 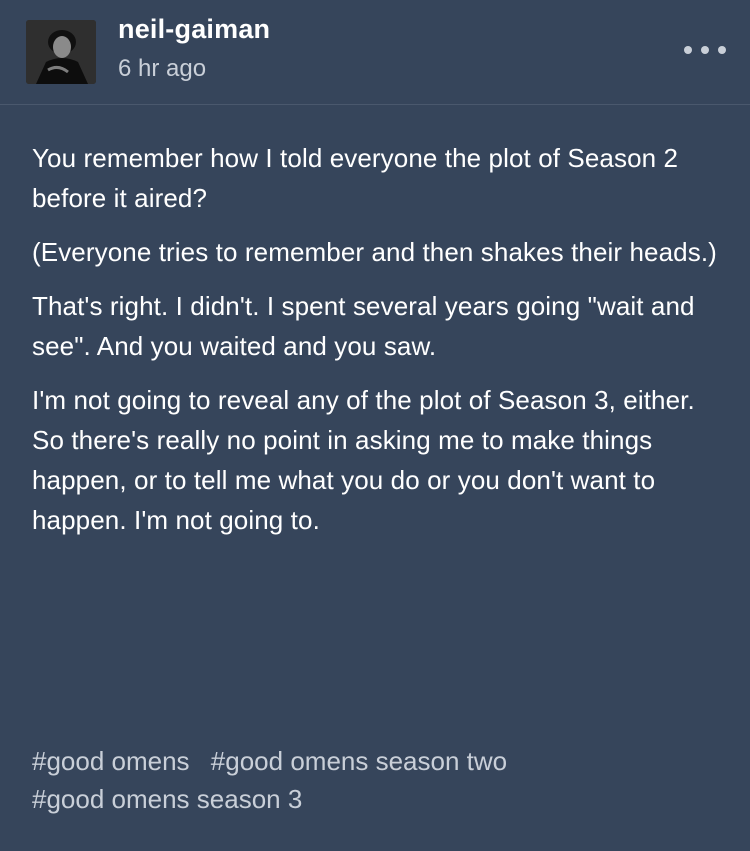 I want to click on avatar-image, so click(x=61, y=52).